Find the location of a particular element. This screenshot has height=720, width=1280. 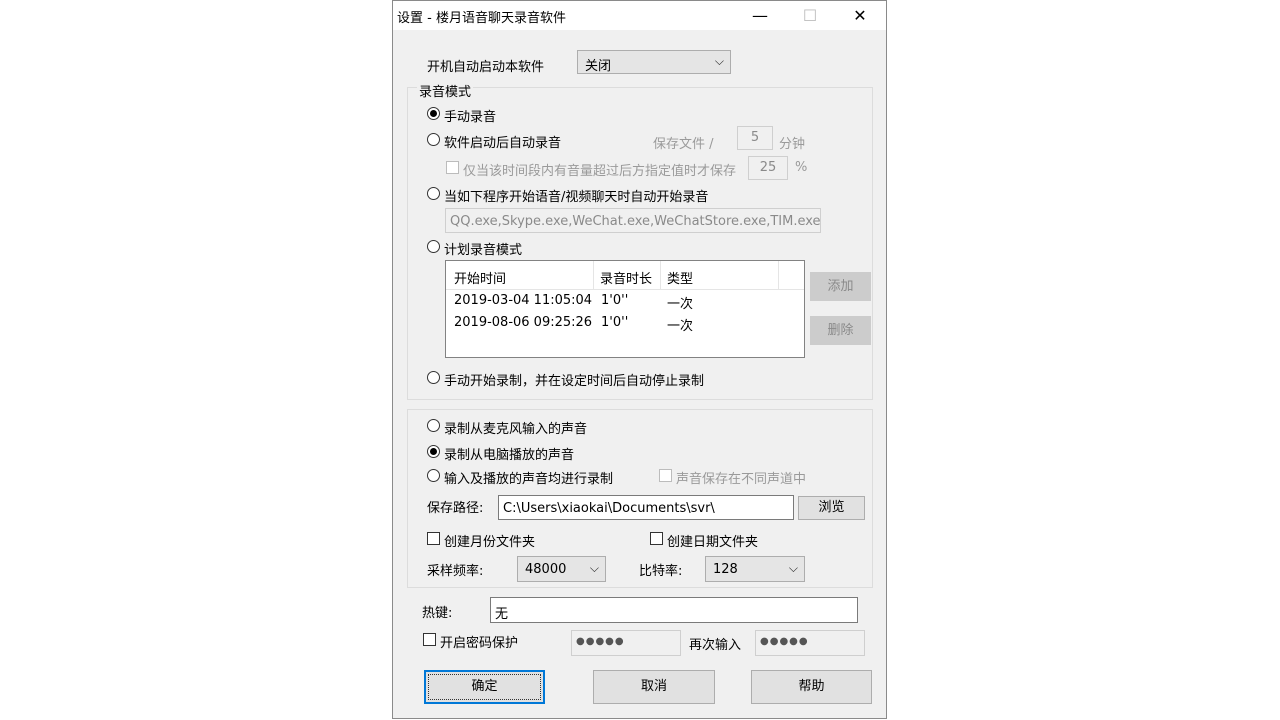

column-type: 类型 is located at coordinates (680, 277).